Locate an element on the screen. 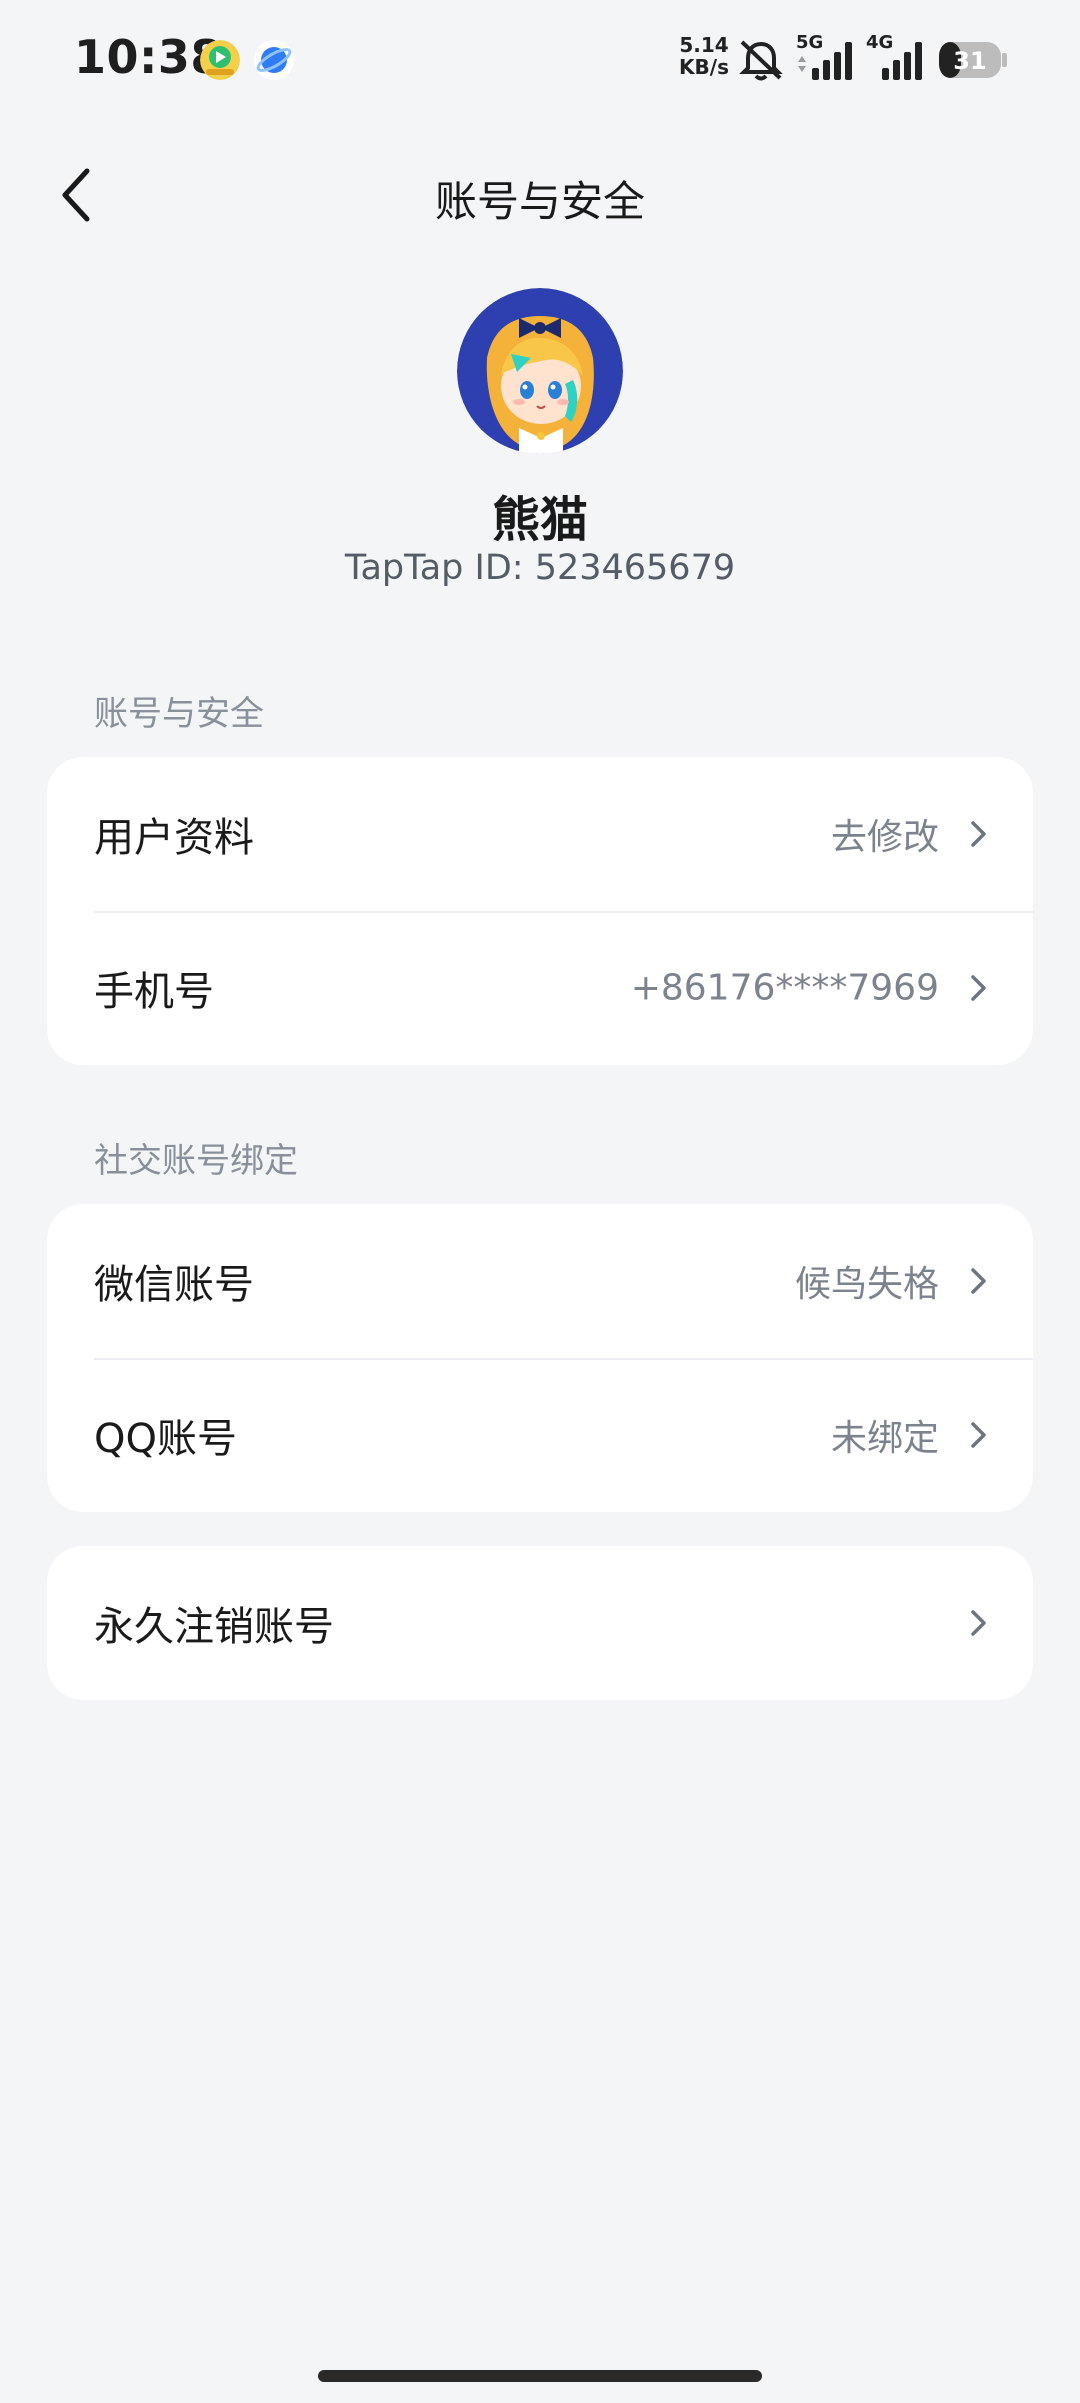  row-label: 手机号 is located at coordinates (154, 992).